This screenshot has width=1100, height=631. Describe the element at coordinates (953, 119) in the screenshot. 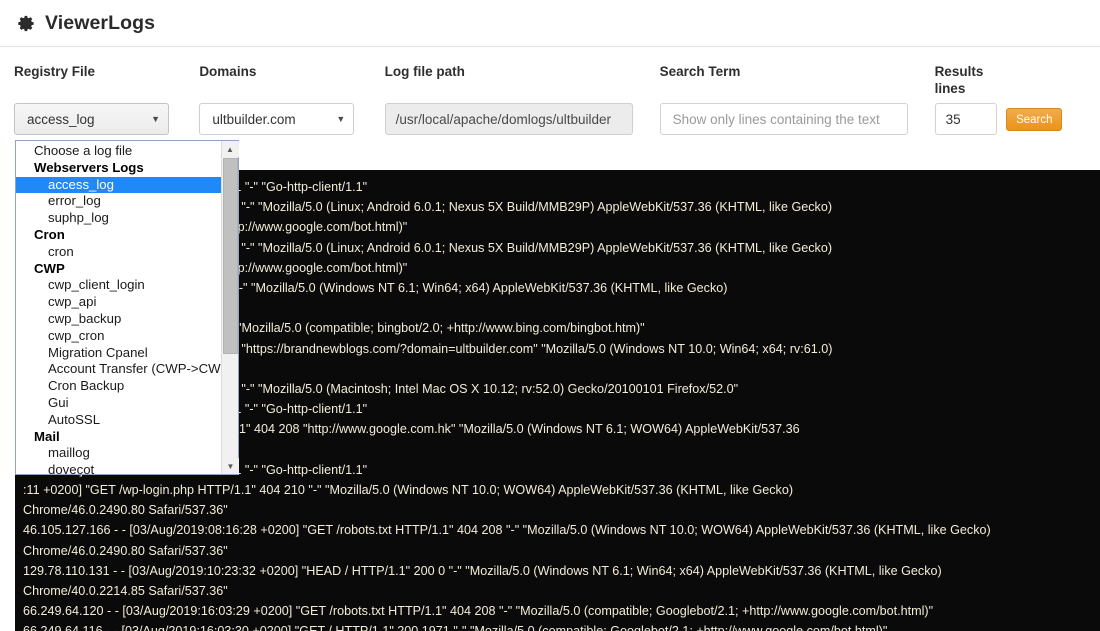

I see `results-lines-value: 35` at that location.